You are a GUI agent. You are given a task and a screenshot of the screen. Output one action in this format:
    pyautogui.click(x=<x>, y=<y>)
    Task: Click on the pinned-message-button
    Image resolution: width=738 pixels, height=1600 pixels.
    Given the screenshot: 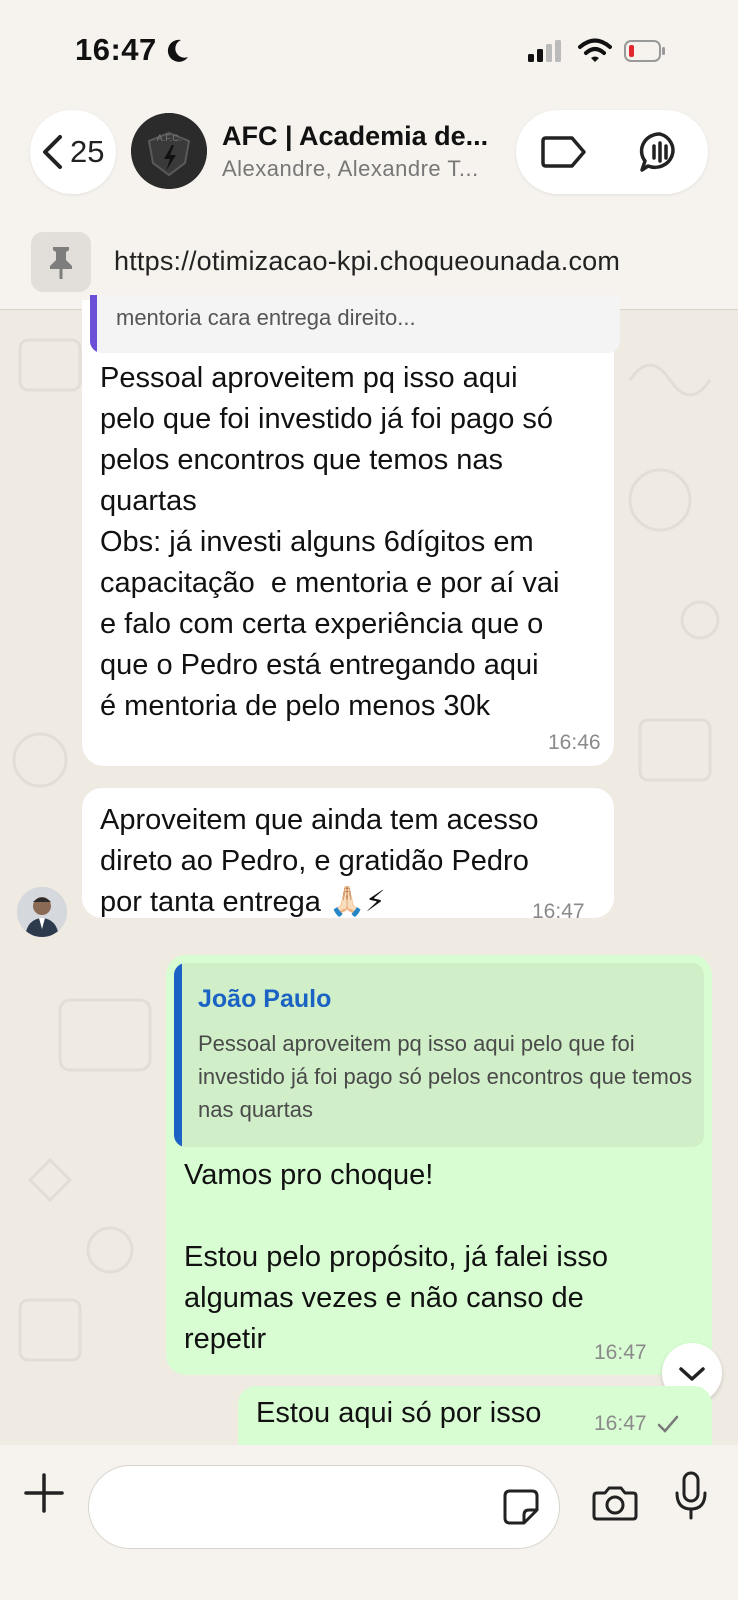 What is the action you would take?
    pyautogui.click(x=61, y=262)
    